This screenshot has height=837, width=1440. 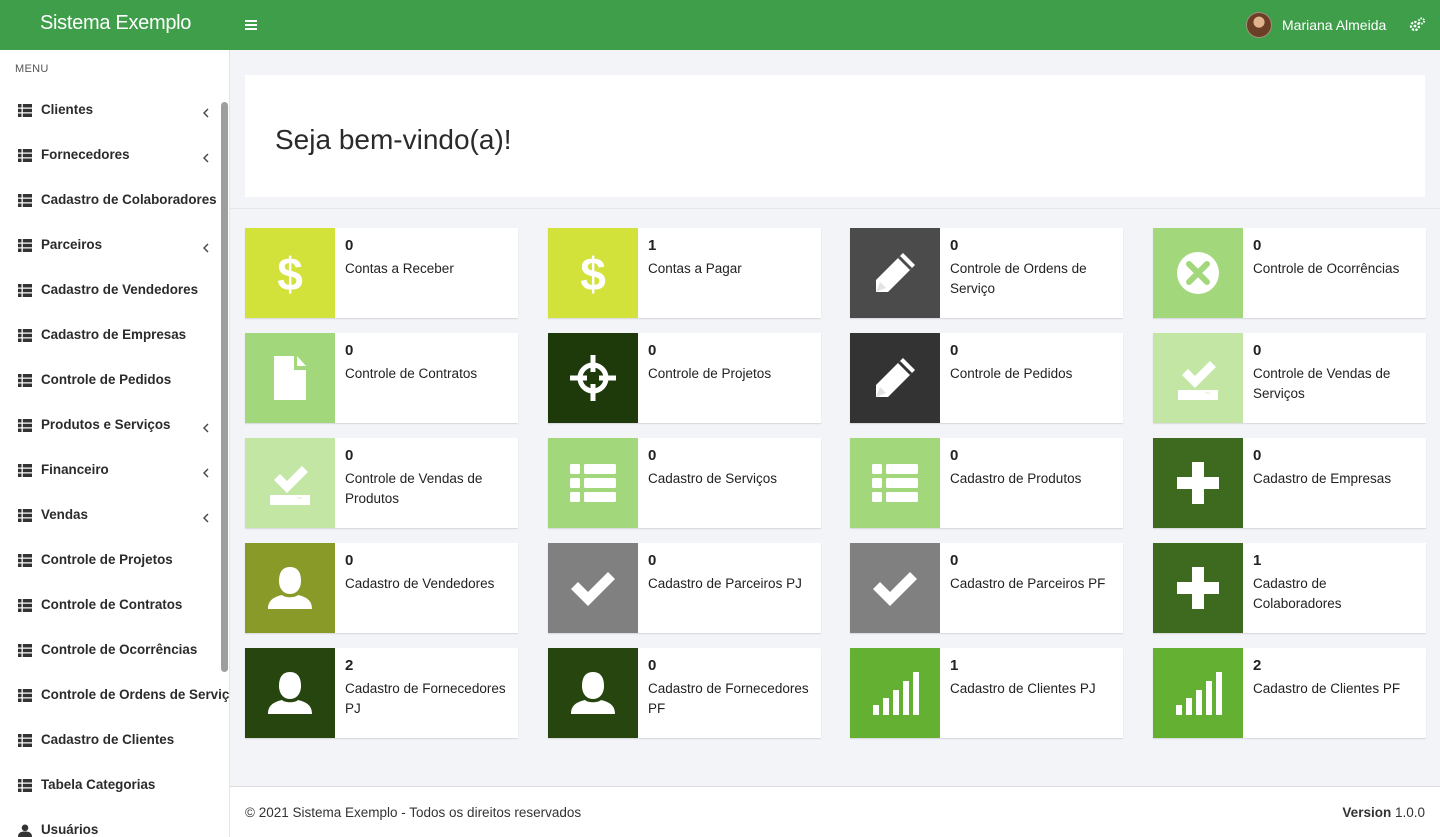 What do you see at coordinates (593, 588) in the screenshot?
I see `check-icon` at bounding box center [593, 588].